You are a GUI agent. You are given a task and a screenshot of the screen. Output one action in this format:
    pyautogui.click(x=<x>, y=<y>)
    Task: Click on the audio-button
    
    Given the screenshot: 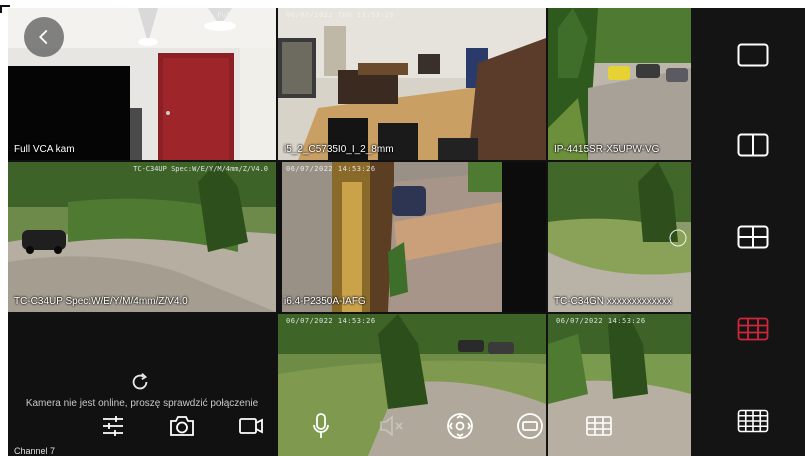 What is the action you would take?
    pyautogui.click(x=391, y=426)
    